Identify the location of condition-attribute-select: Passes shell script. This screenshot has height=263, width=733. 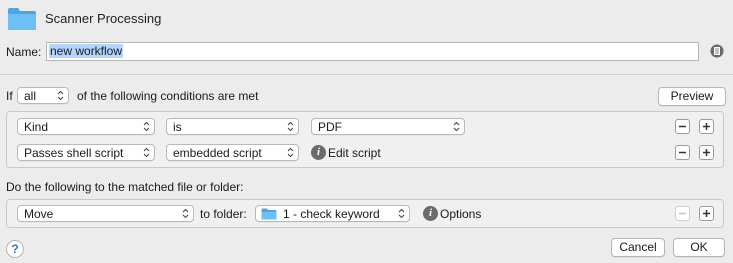
(86, 152).